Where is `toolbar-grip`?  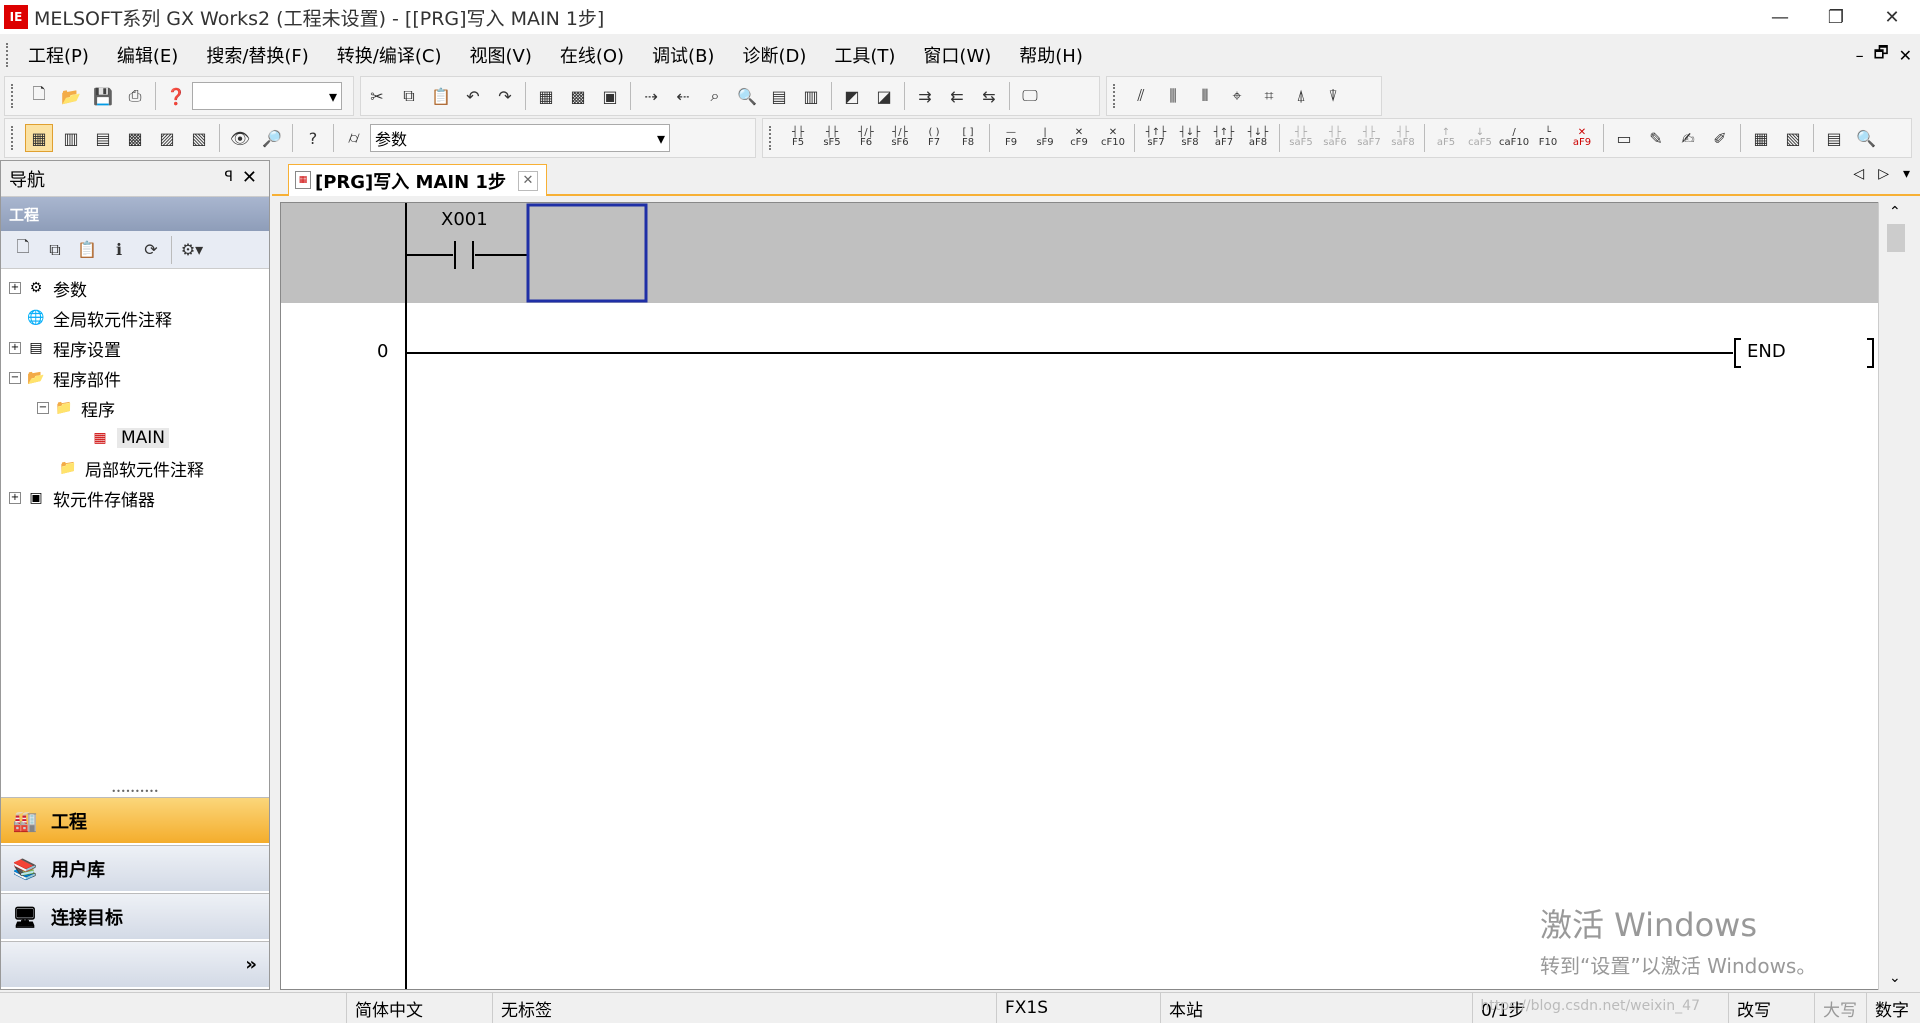
toolbar-grip is located at coordinates (14, 96).